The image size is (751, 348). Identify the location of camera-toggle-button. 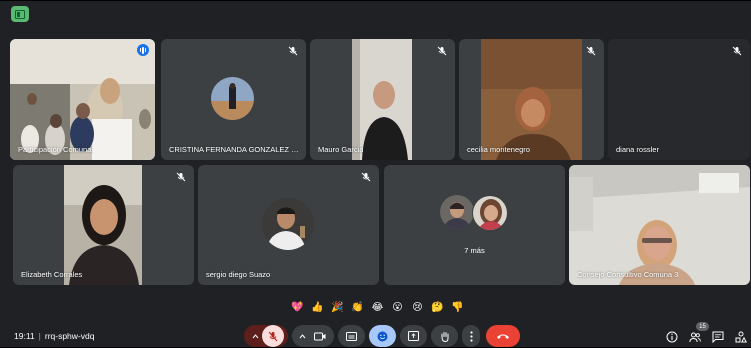
(320, 336).